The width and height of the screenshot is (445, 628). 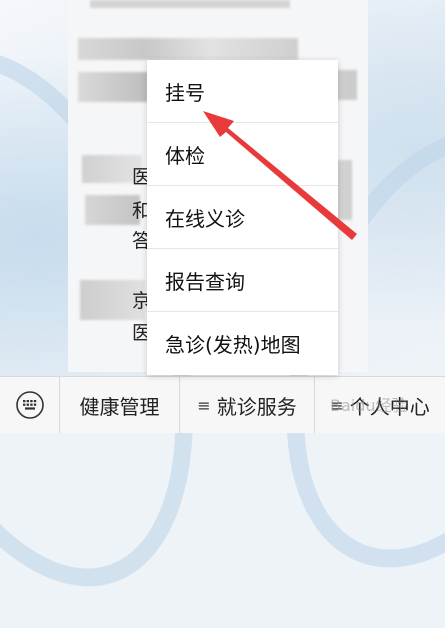 I want to click on tab-label: 健康管理, so click(x=119, y=406).